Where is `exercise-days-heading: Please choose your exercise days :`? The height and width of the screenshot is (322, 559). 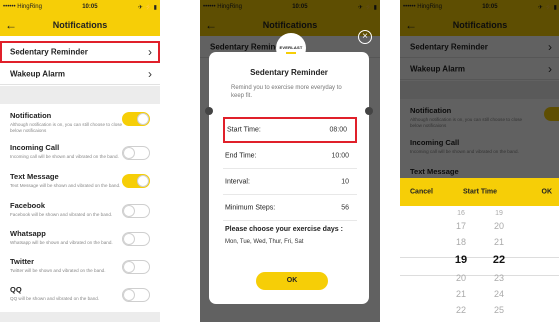
exercise-days-heading: Please choose your exercise days : is located at coordinates (284, 229).